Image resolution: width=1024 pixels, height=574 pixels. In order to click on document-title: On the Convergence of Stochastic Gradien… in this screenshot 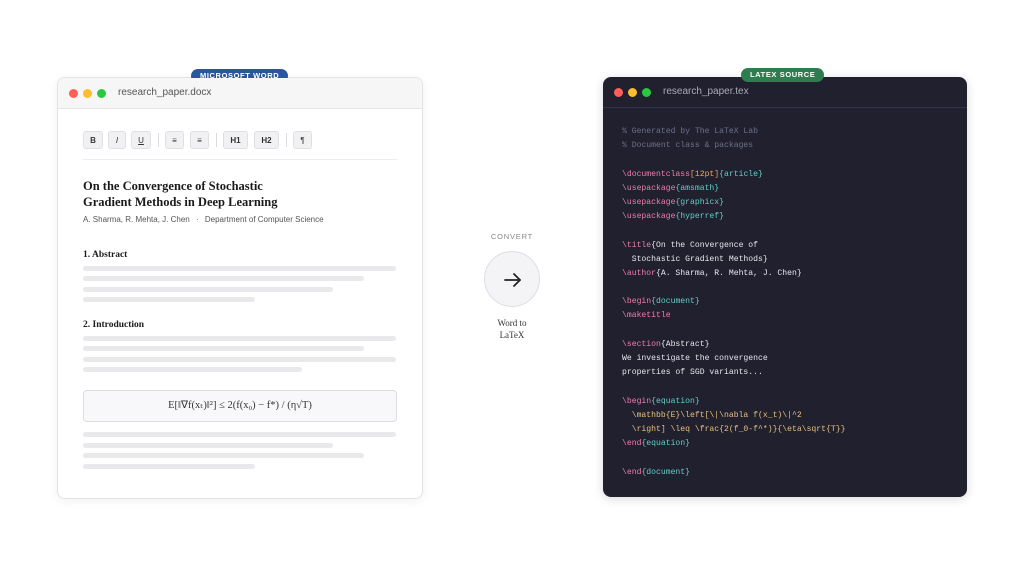, I will do `click(213, 194)`.